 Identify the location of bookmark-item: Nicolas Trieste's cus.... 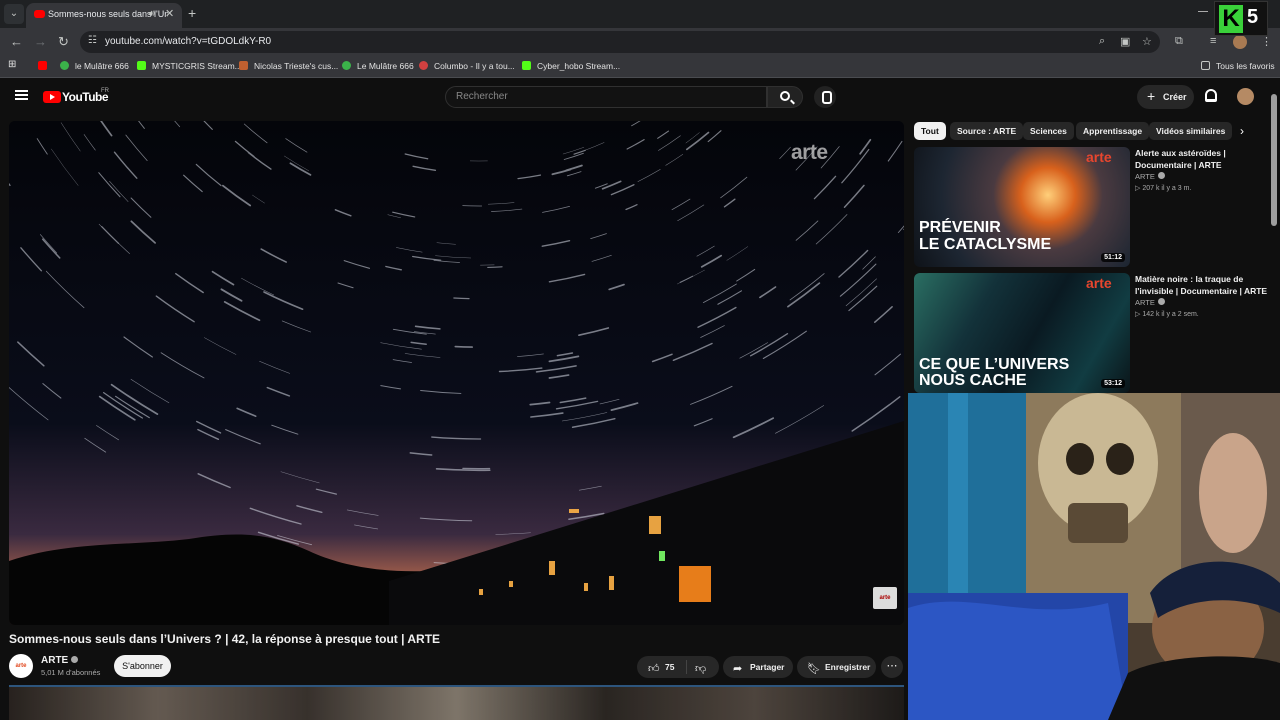
(288, 66).